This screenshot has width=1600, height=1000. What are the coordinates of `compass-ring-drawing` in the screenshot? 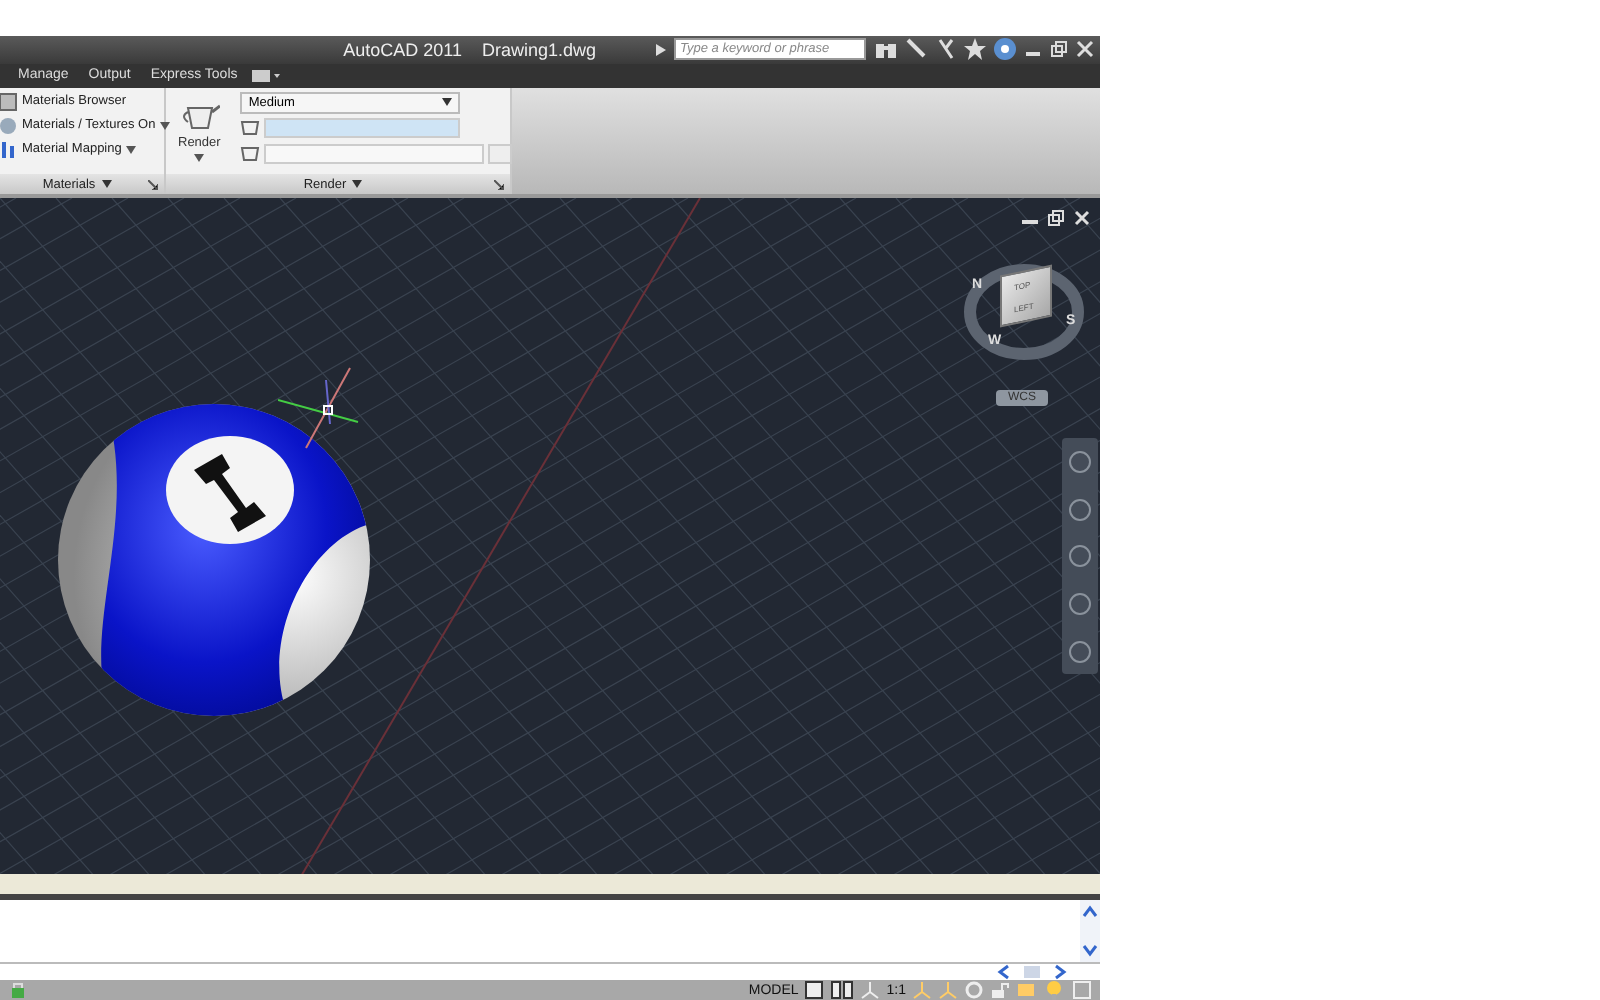 It's located at (1024, 312).